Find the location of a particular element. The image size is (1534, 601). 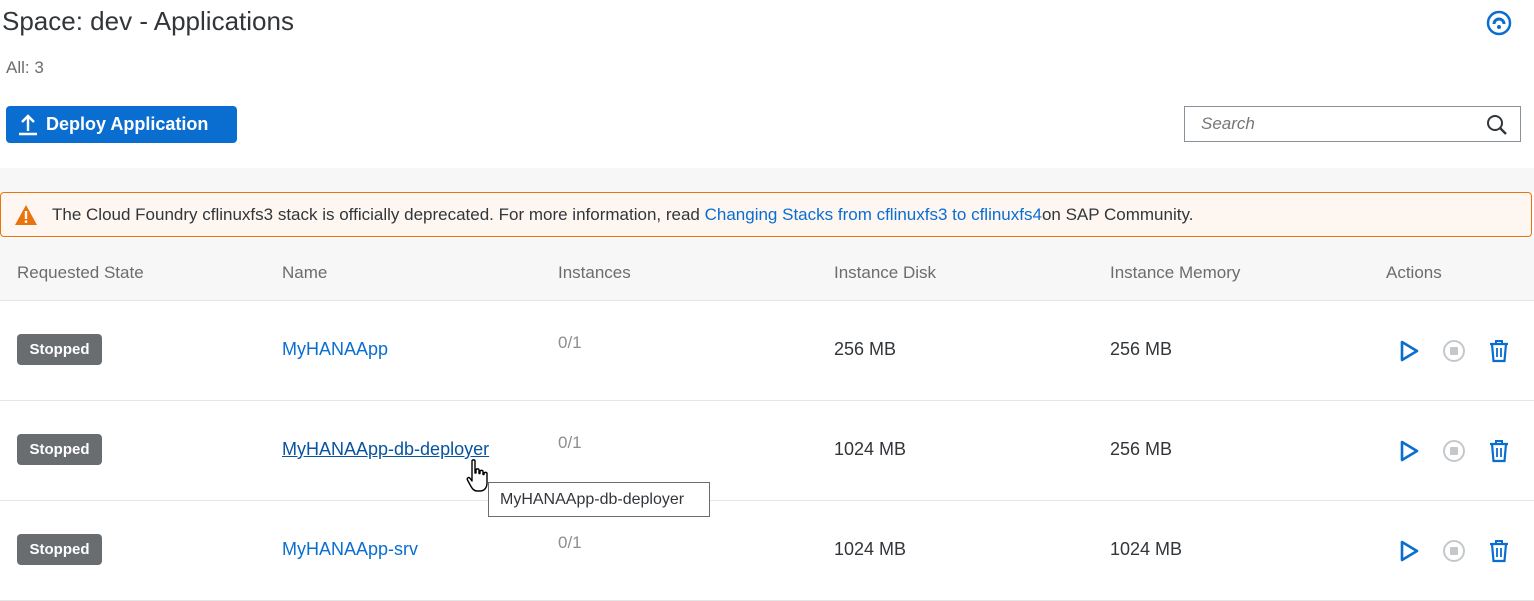

help-icon is located at coordinates (1499, 23).